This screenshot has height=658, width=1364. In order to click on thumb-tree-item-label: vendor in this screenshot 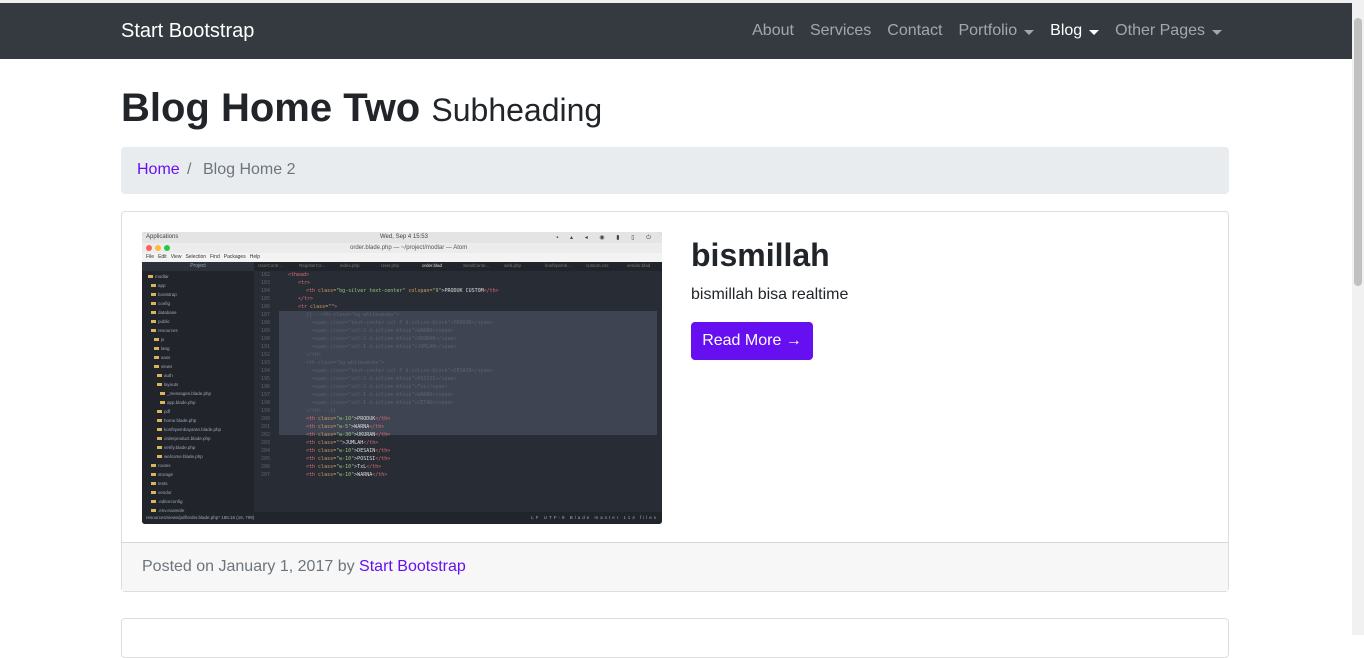, I will do `click(165, 492)`.